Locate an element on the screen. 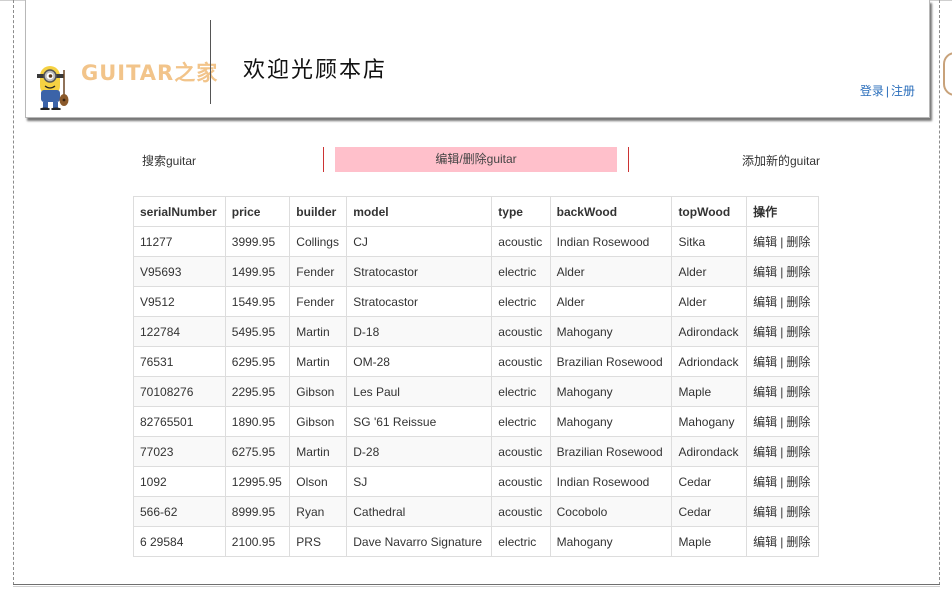 Image resolution: width=952 pixels, height=593 pixels. cell-topwood: Adirondack is located at coordinates (709, 331).